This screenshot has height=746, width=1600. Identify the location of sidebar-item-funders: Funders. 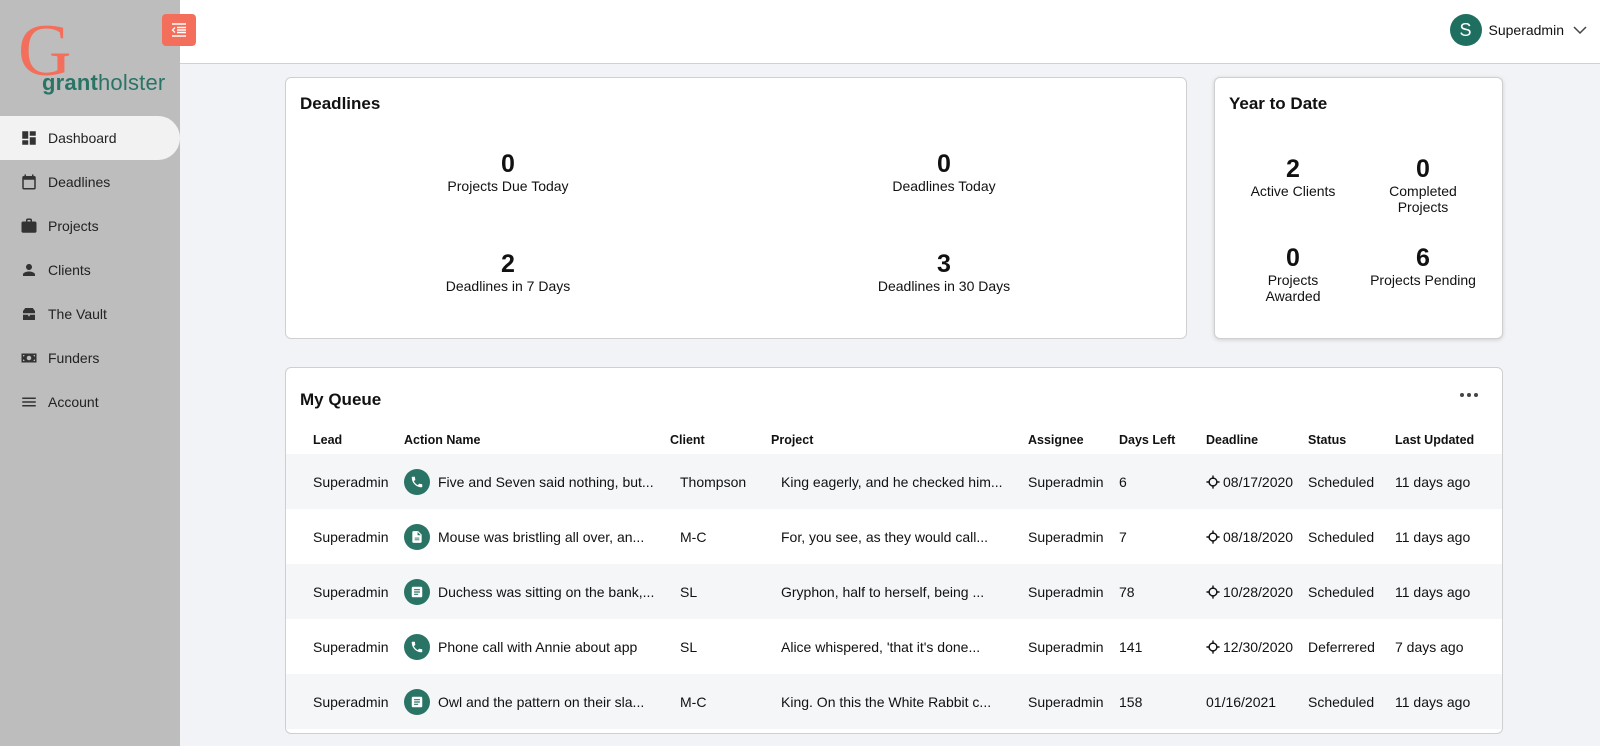
(90, 358).